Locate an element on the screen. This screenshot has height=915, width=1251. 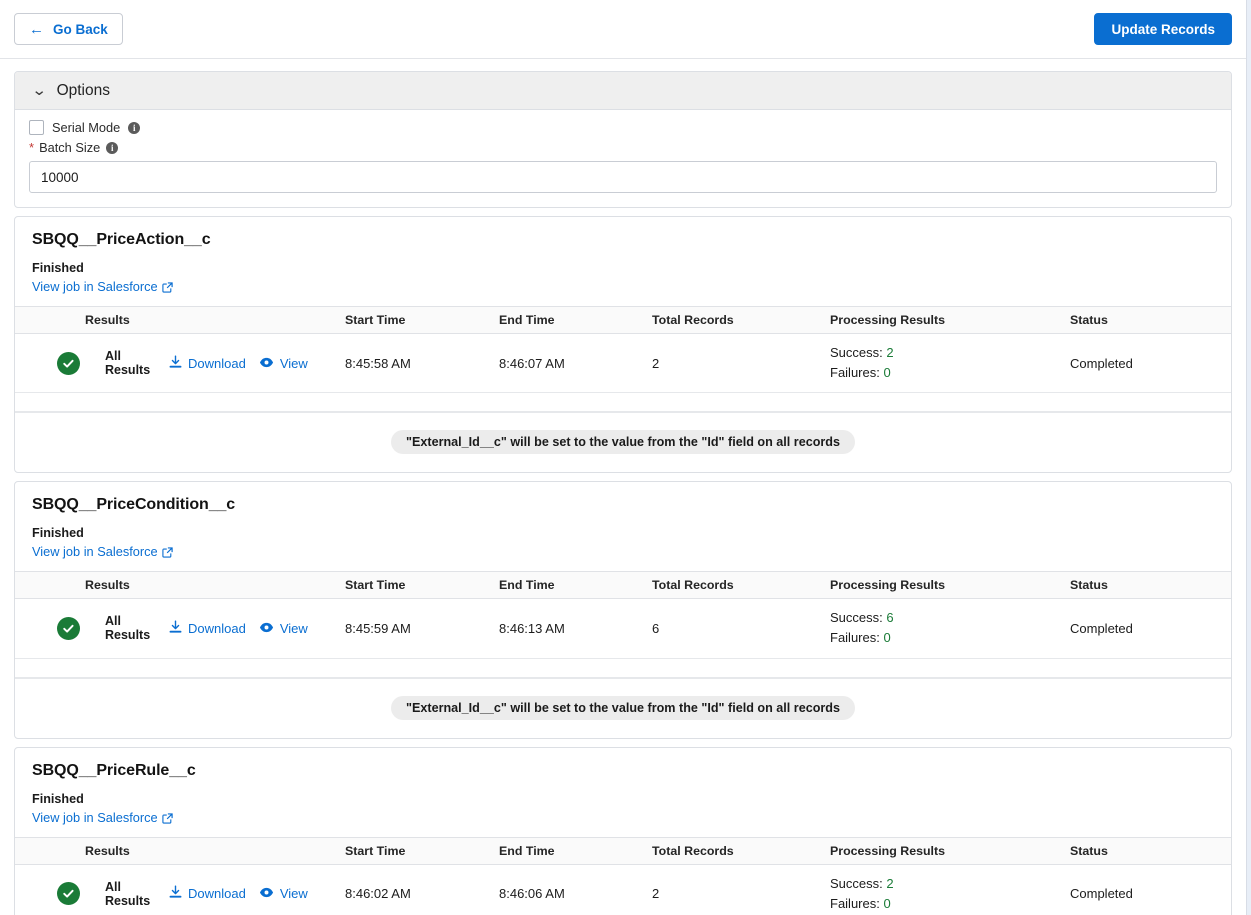
failures-line: Failures: 0 is located at coordinates (950, 904).